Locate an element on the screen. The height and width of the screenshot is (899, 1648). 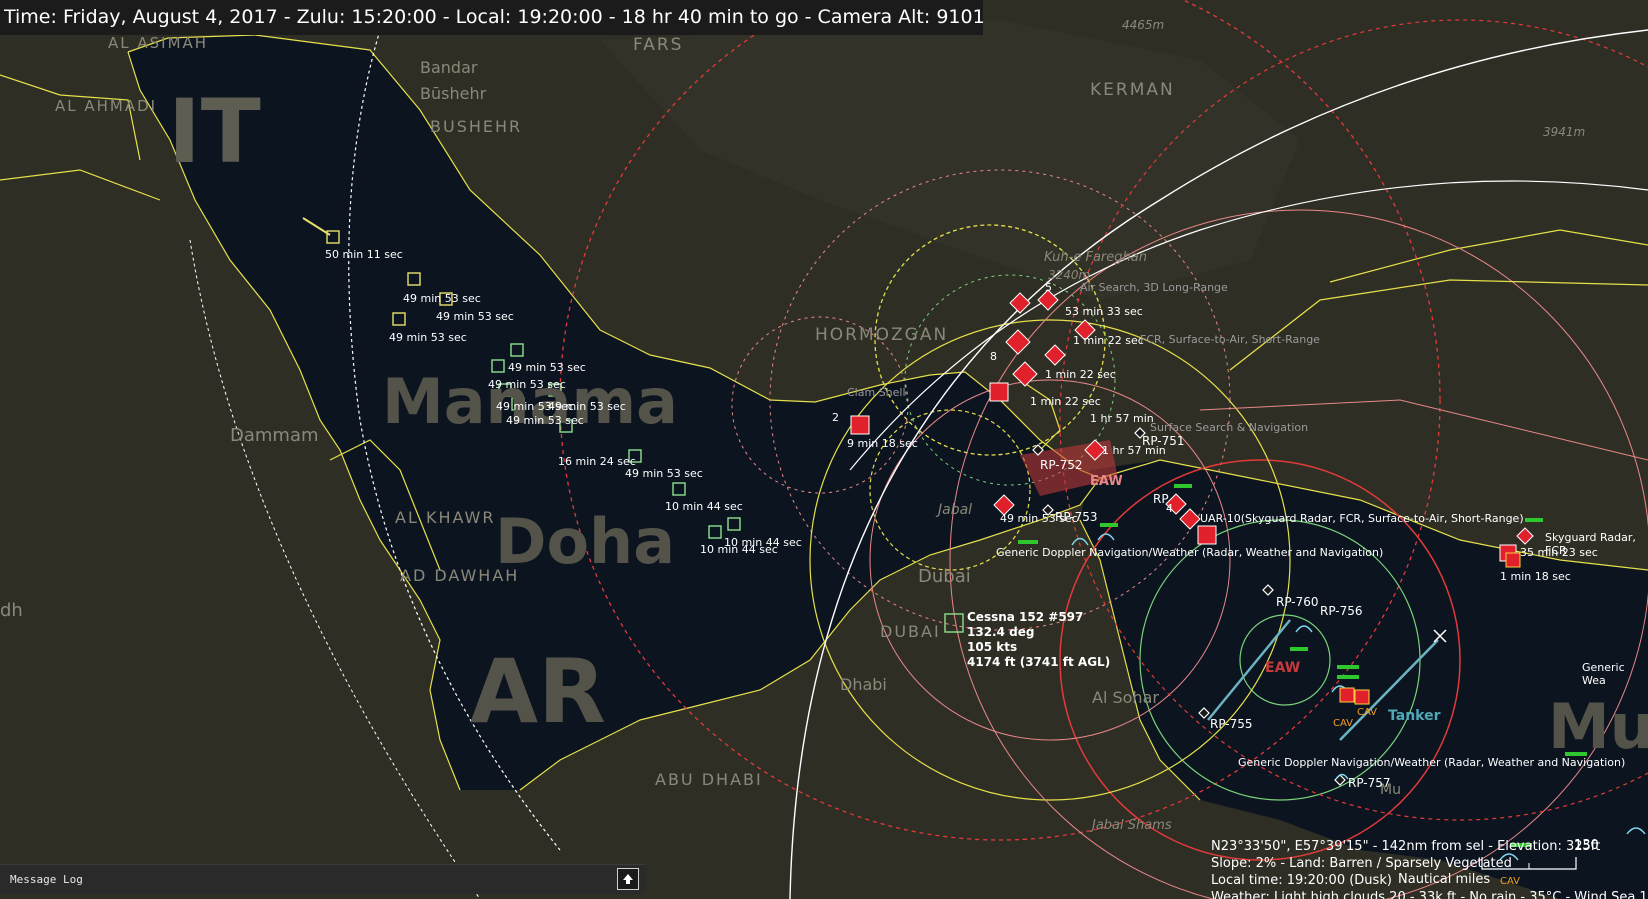
place-label-kuh-e-fareghan: Kuh-e Fareghan is located at coordinates (1095, 257).